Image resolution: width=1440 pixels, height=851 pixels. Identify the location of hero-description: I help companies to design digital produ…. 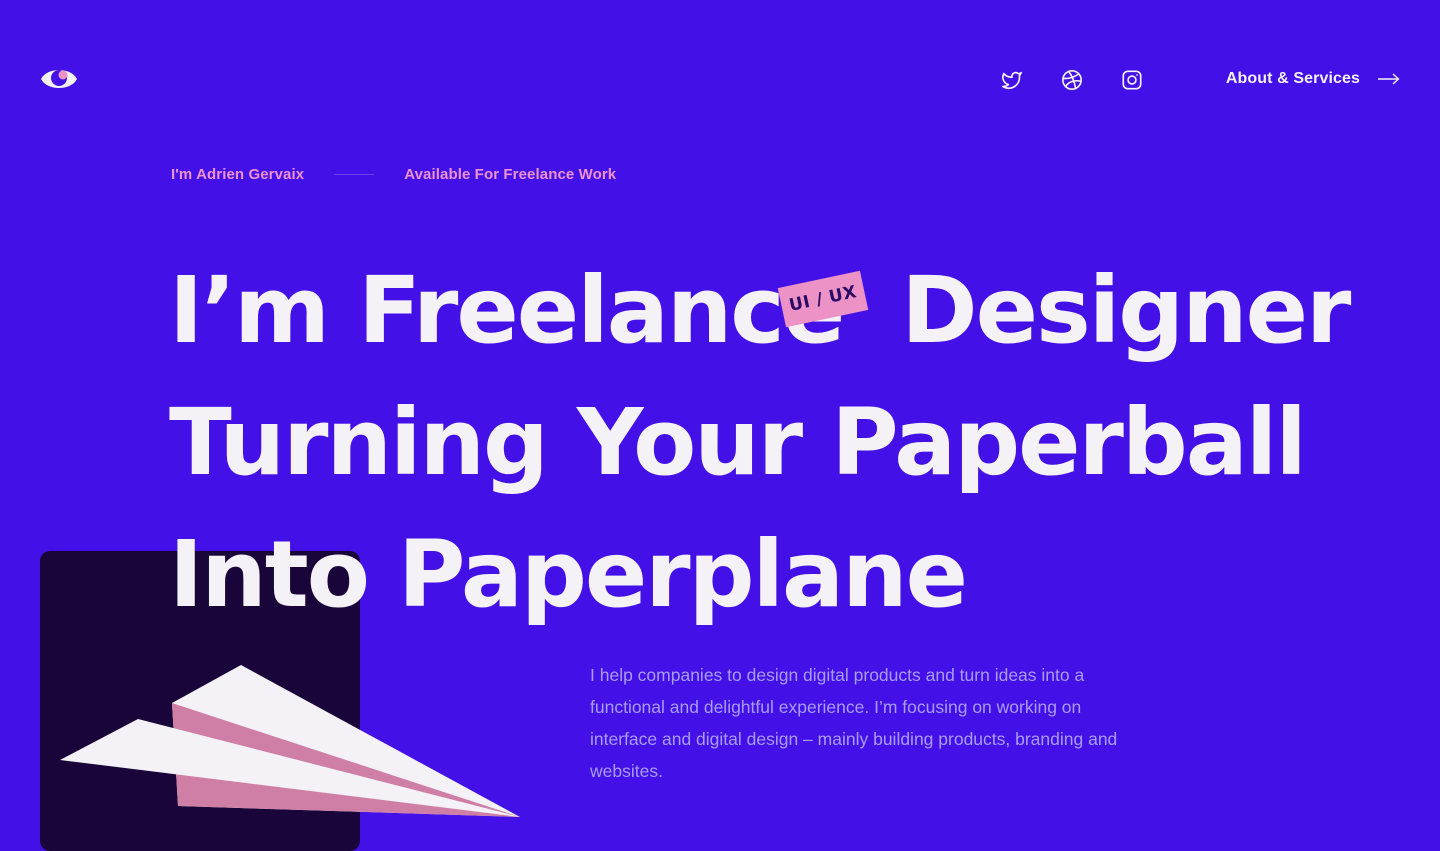
(854, 723).